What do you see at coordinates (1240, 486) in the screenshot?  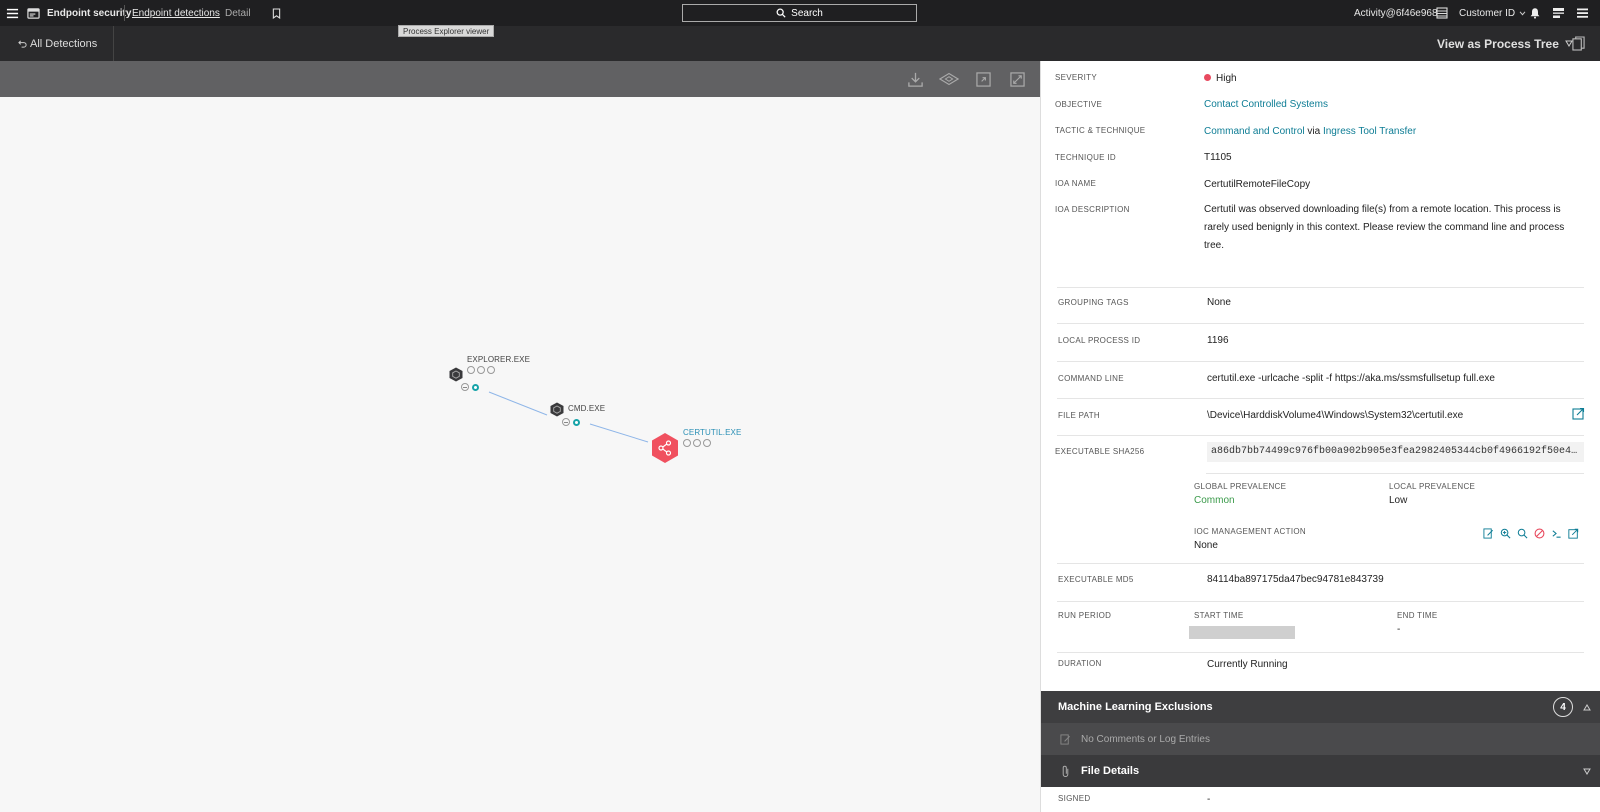 I see `global-prevalence-label: GLOBAL PREVALENCE` at bounding box center [1240, 486].